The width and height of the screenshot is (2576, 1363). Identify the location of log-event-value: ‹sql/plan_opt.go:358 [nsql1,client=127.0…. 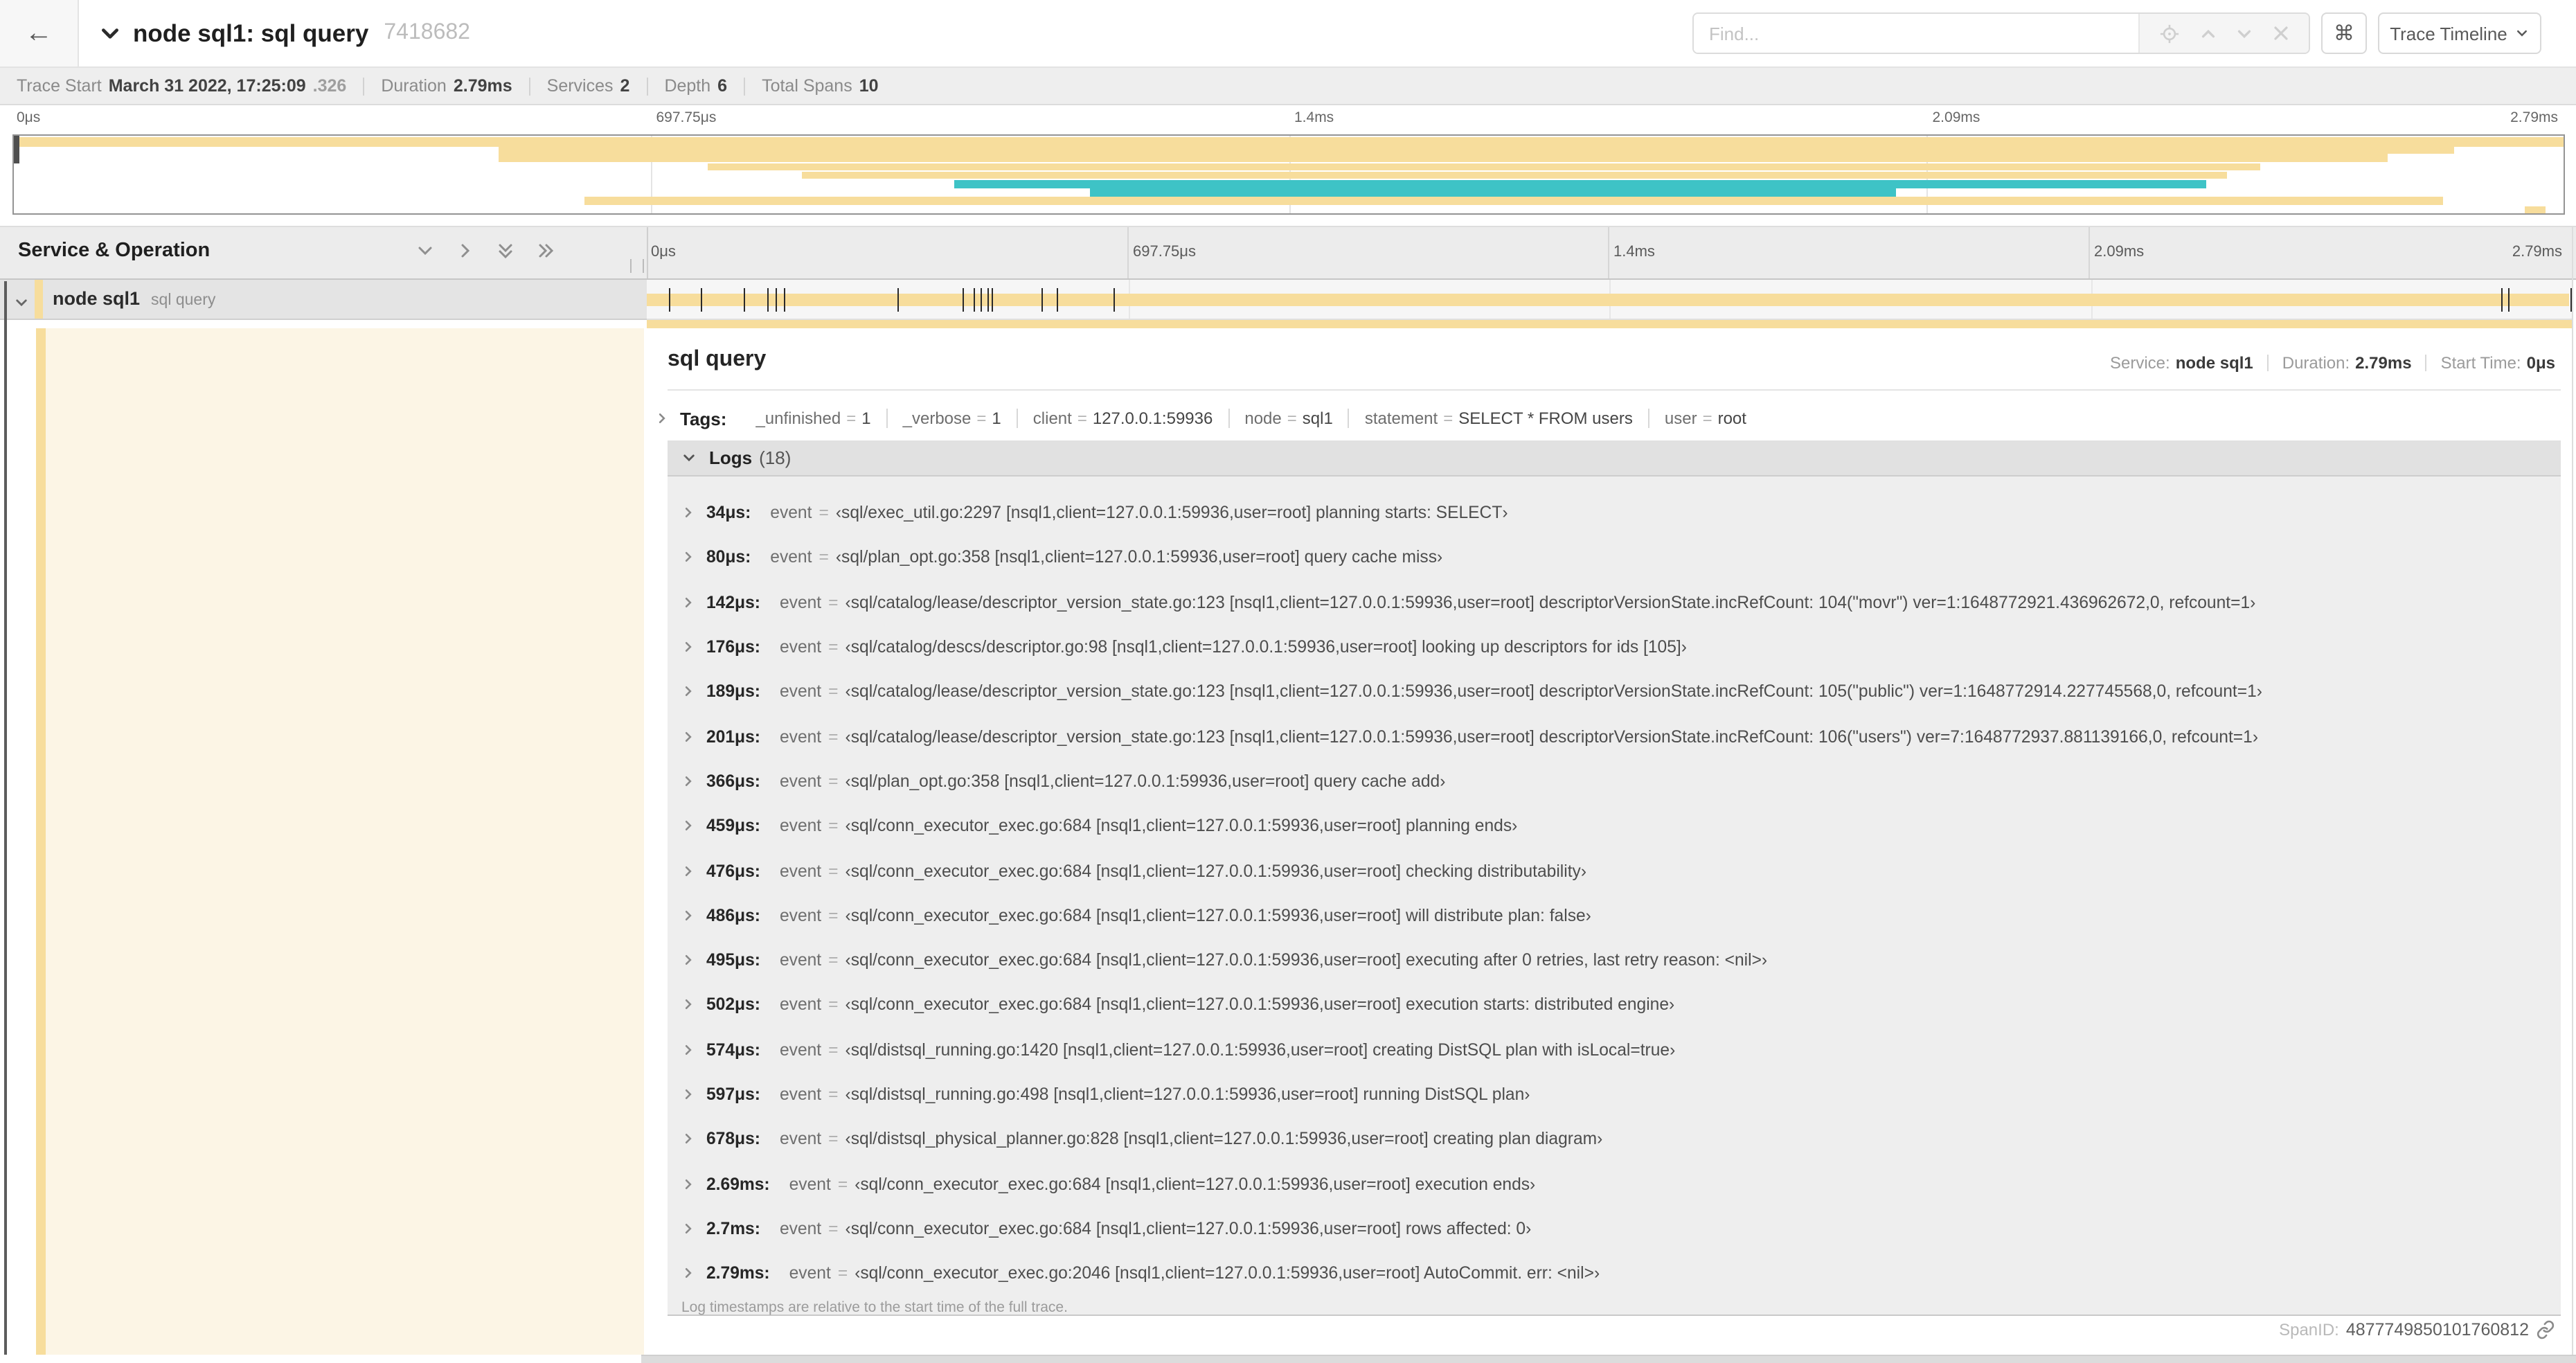
(1139, 557).